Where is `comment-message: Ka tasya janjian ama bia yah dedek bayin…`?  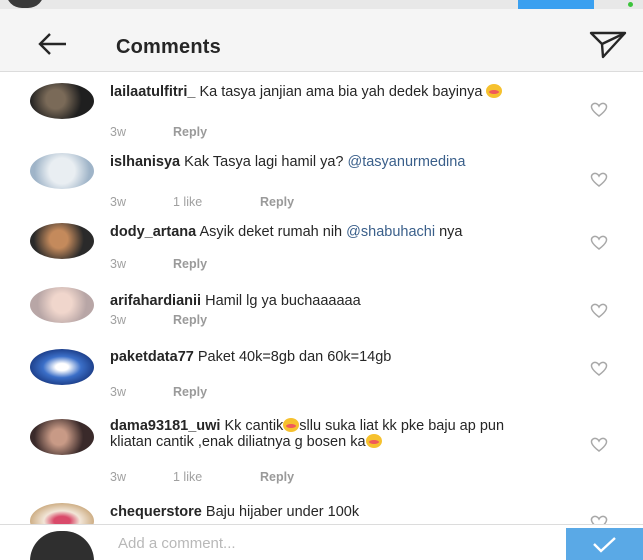 comment-message: Ka tasya janjian ama bia yah dedek bayin… is located at coordinates (341, 92).